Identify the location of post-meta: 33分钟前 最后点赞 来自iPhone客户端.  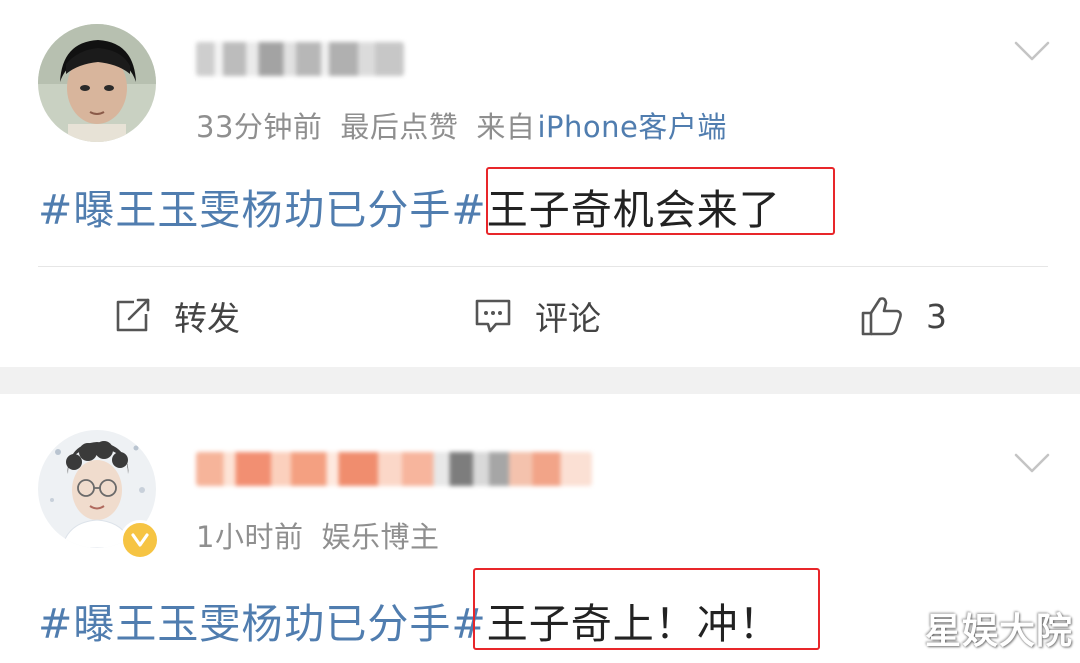
(461, 125).